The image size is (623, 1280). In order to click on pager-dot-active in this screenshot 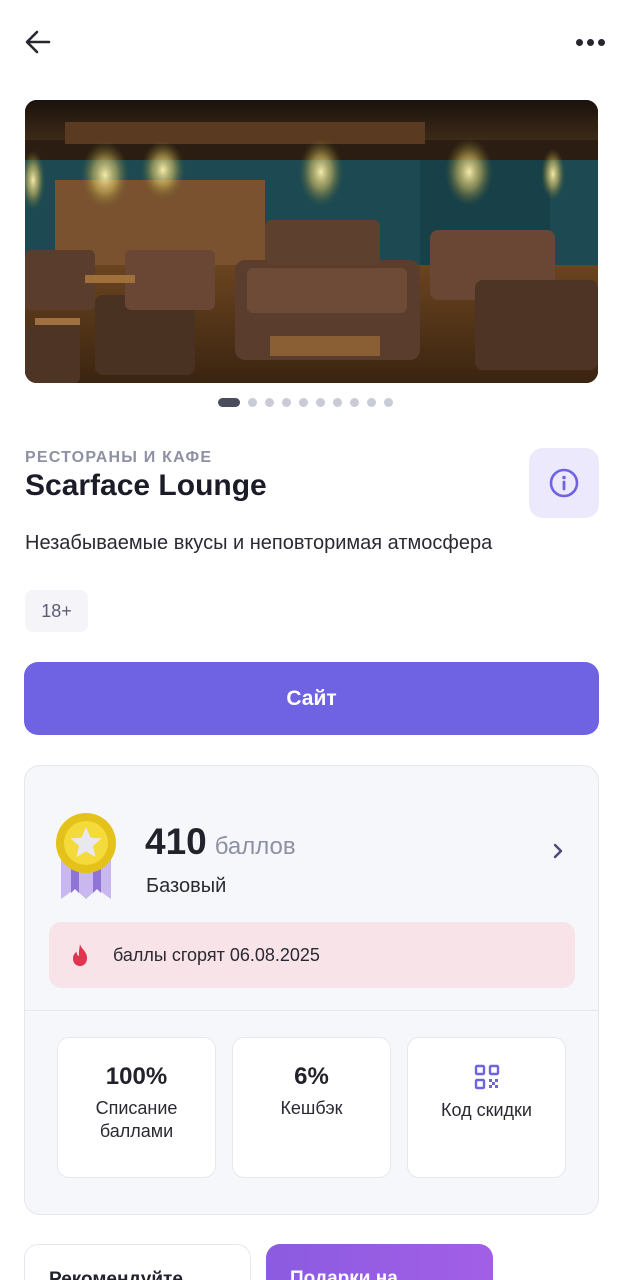, I will do `click(229, 402)`.